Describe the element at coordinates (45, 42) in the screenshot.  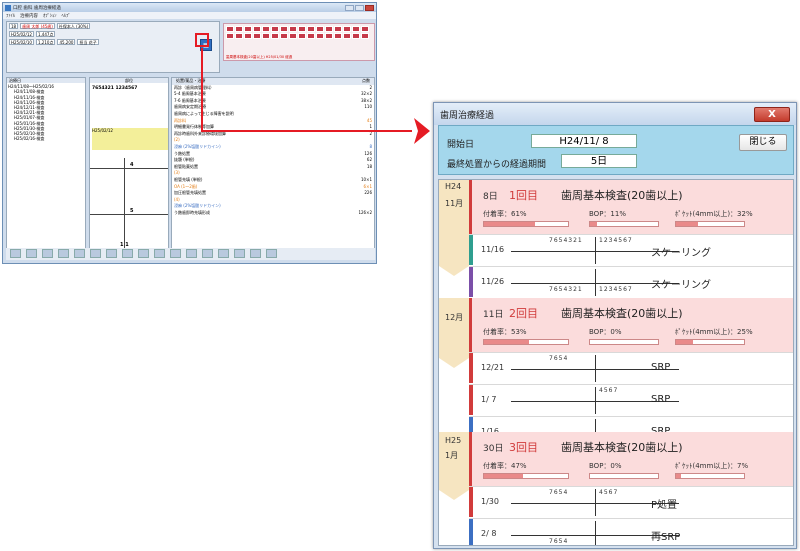
I see `amount-2: 1,210点` at that location.